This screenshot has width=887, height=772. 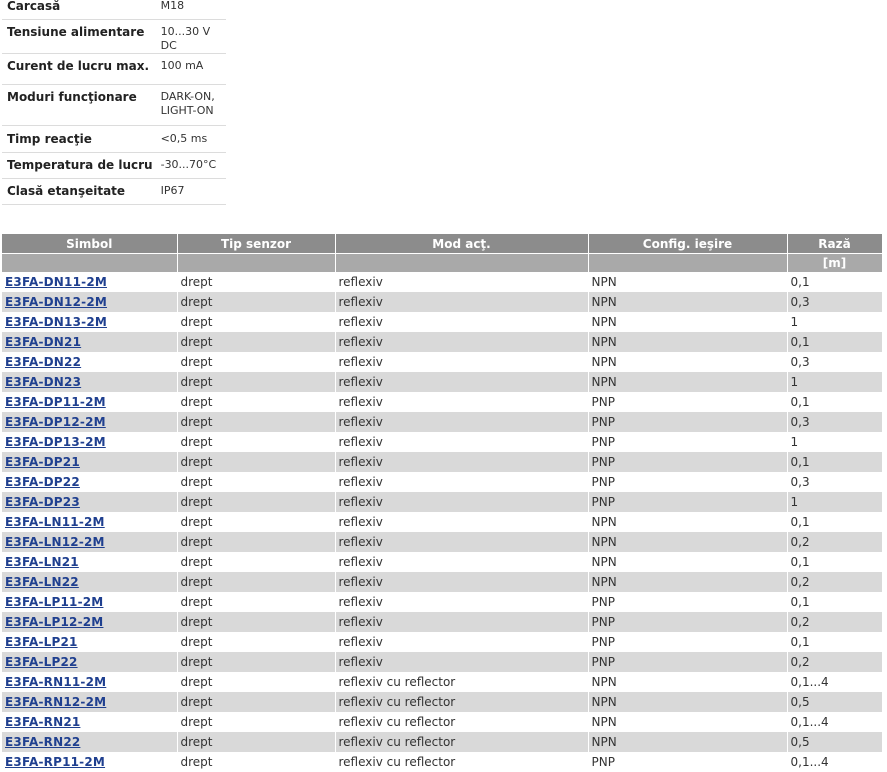 What do you see at coordinates (442, 262) in the screenshot?
I see `units-row: [m]` at bounding box center [442, 262].